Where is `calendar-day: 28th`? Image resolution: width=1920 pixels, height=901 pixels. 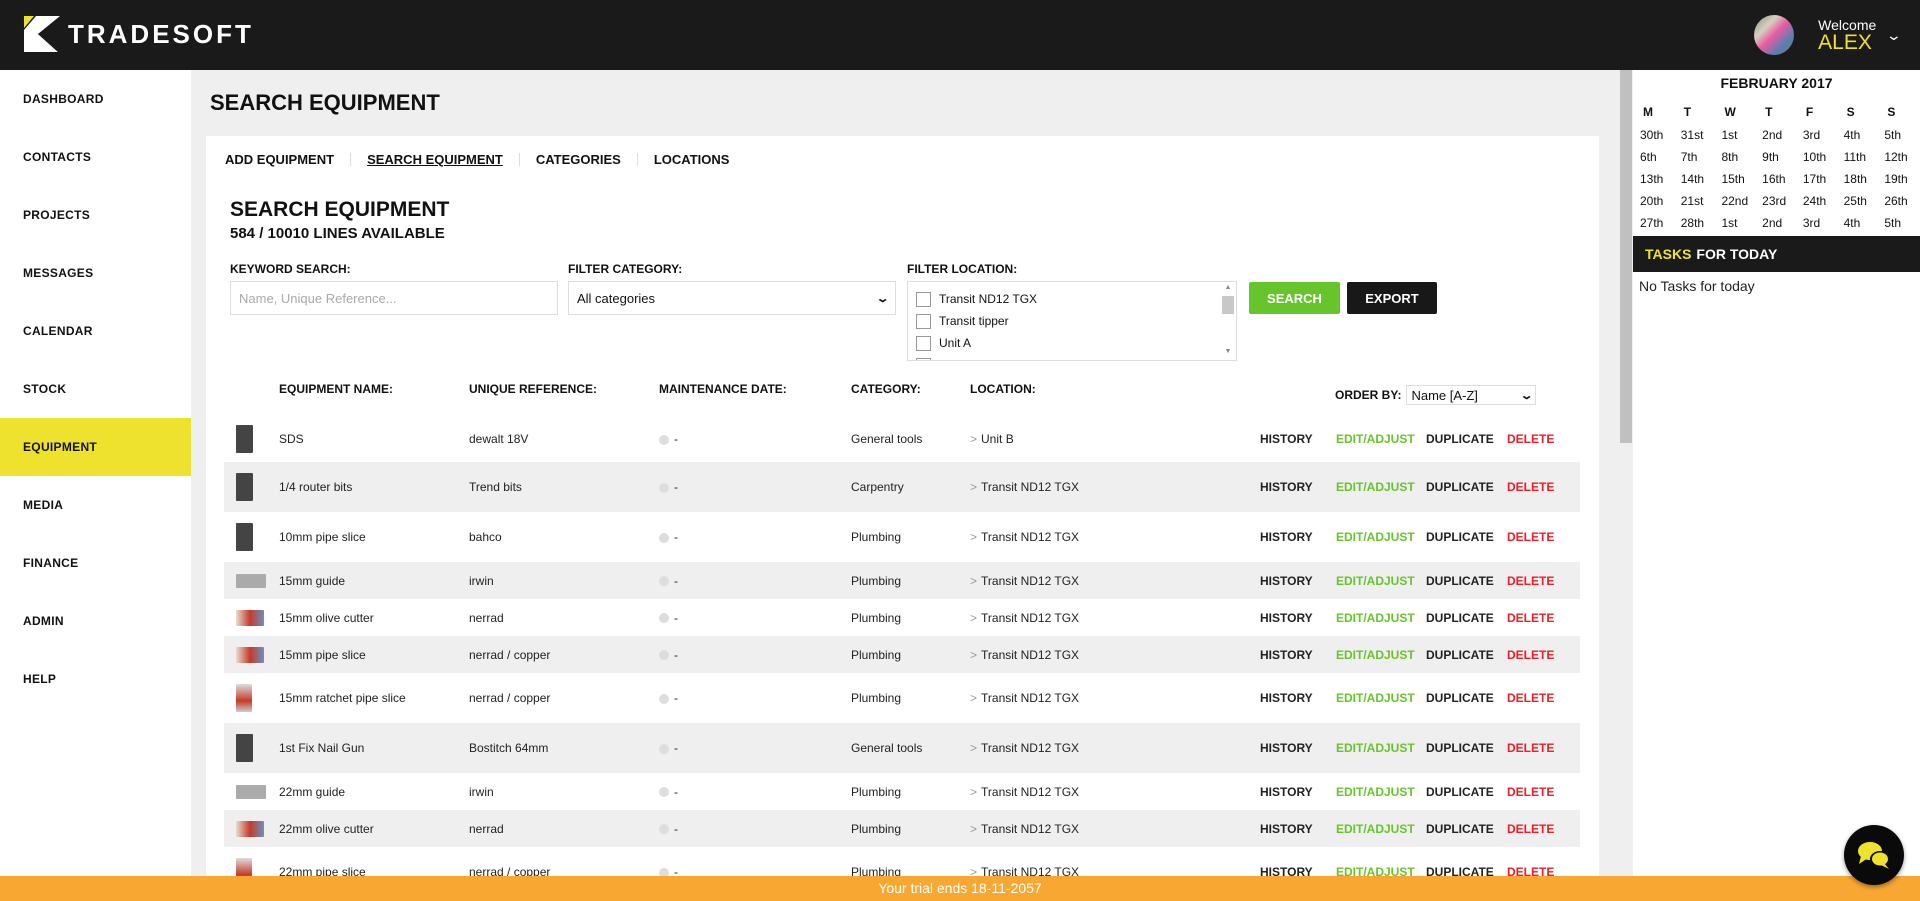 calendar-day: 28th is located at coordinates (1696, 223).